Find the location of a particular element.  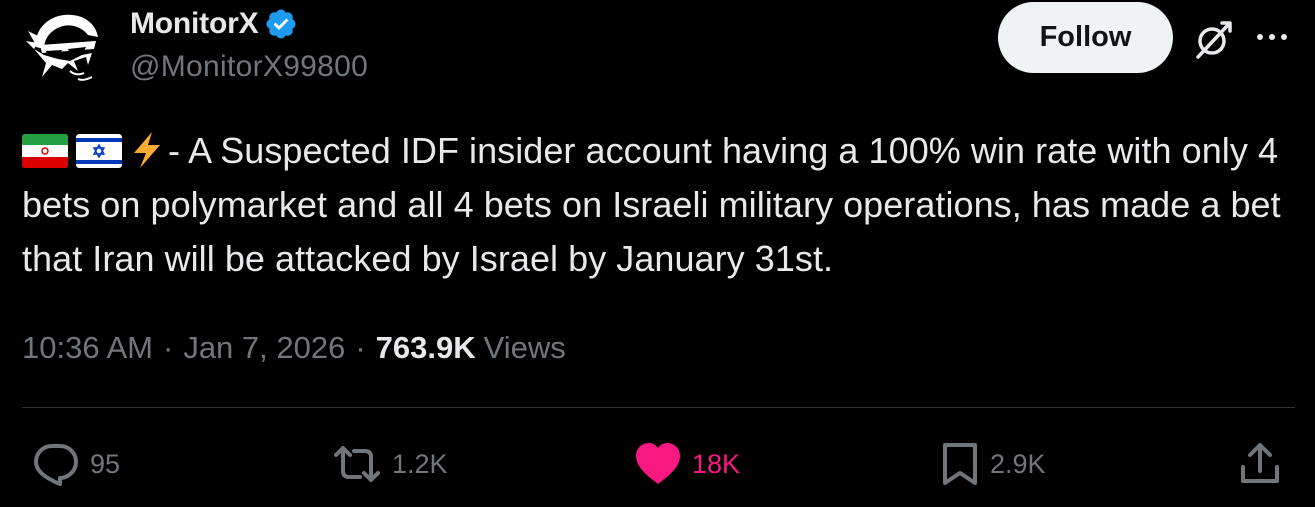

bookmark-count: 2.9K is located at coordinates (1018, 463).